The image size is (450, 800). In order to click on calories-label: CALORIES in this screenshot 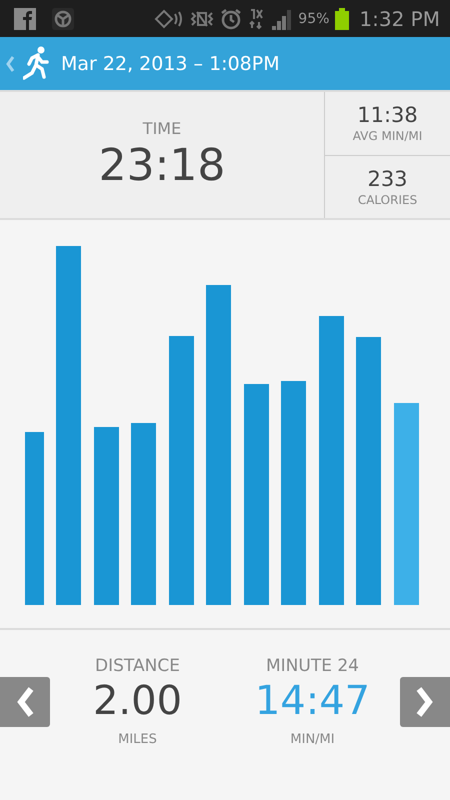, I will do `click(388, 199)`.